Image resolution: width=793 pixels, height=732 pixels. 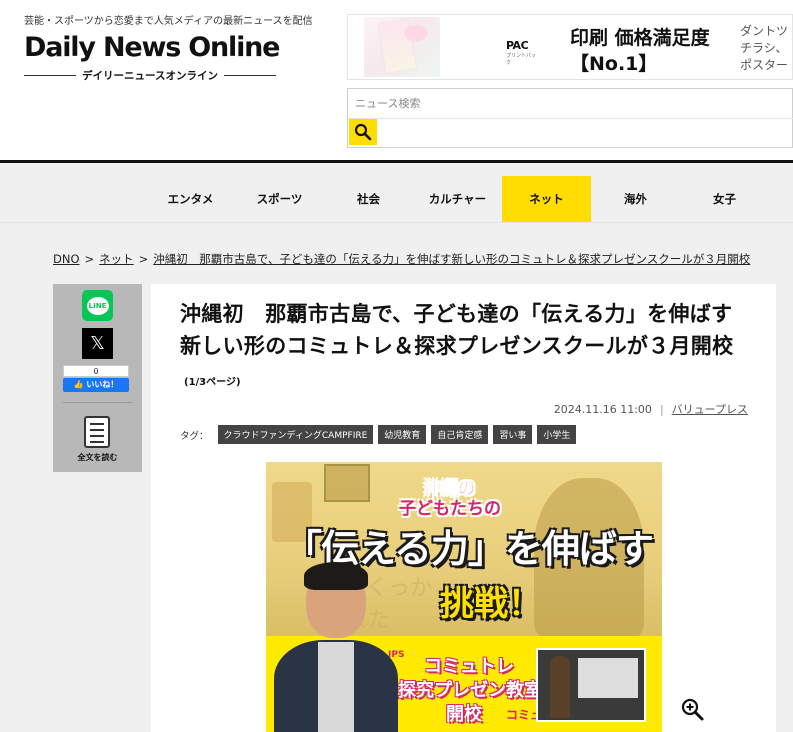 I want to click on magnifier-icon, so click(x=363, y=132).